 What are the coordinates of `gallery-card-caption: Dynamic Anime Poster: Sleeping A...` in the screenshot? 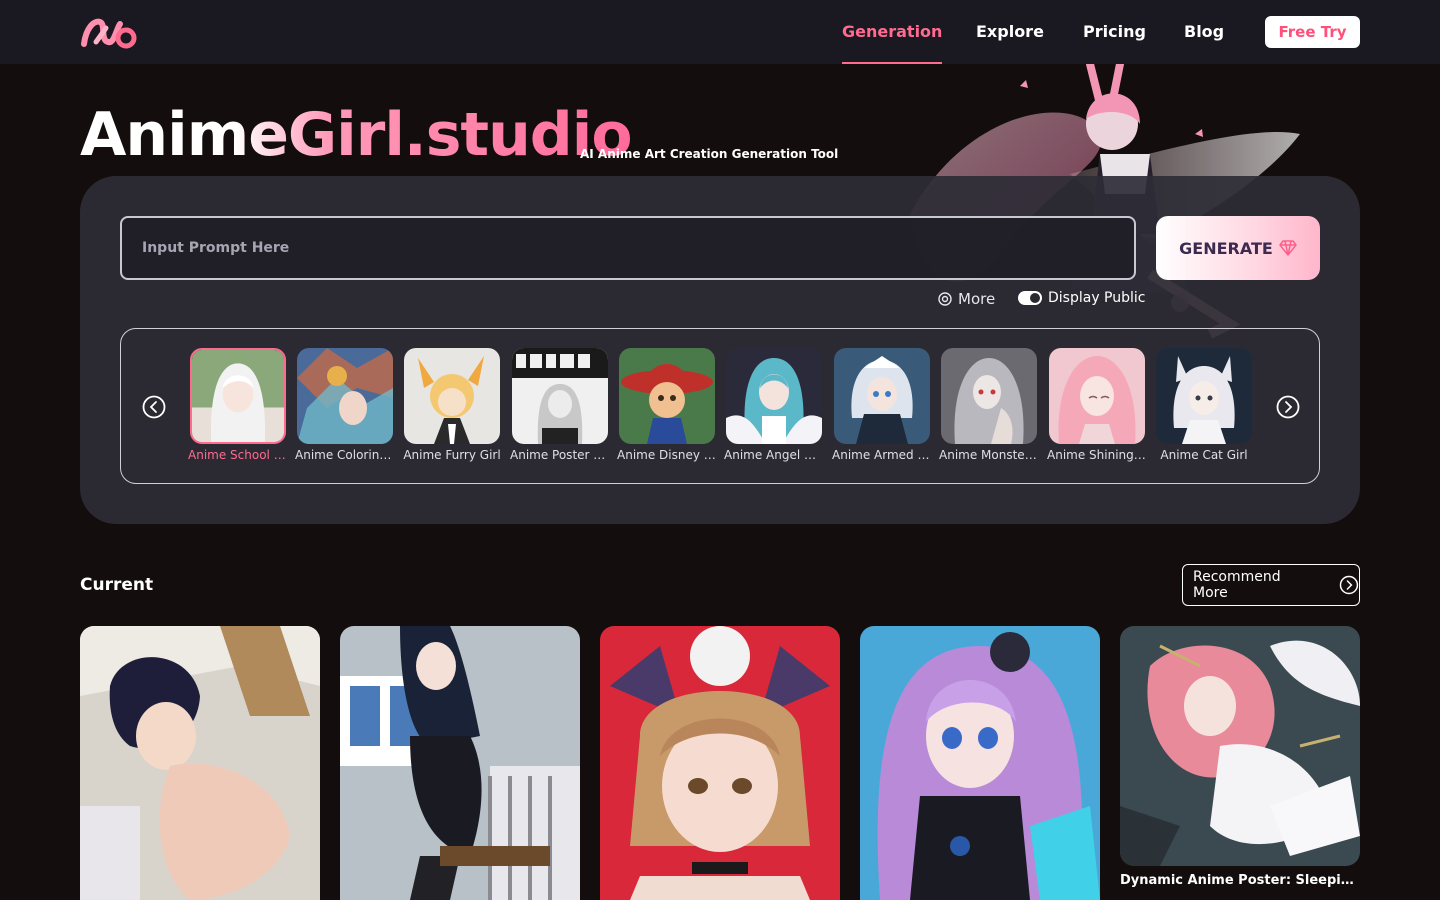 It's located at (1240, 880).